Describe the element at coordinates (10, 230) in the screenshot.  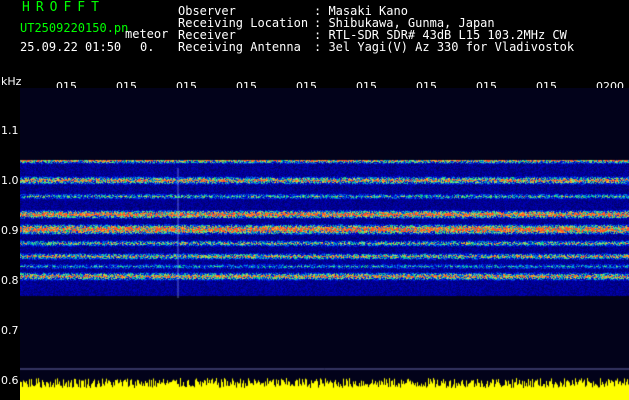
I see `y-tick-label: 0.9` at that location.